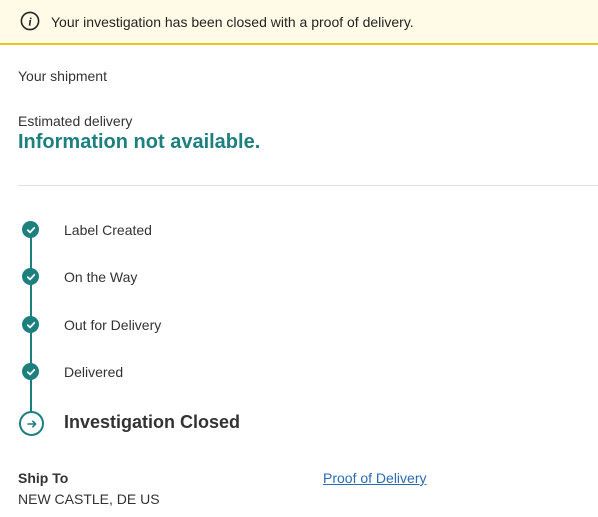 Image resolution: width=598 pixels, height=517 pixels. Describe the element at coordinates (31, 423) in the screenshot. I see `arrow-right-icon` at that location.